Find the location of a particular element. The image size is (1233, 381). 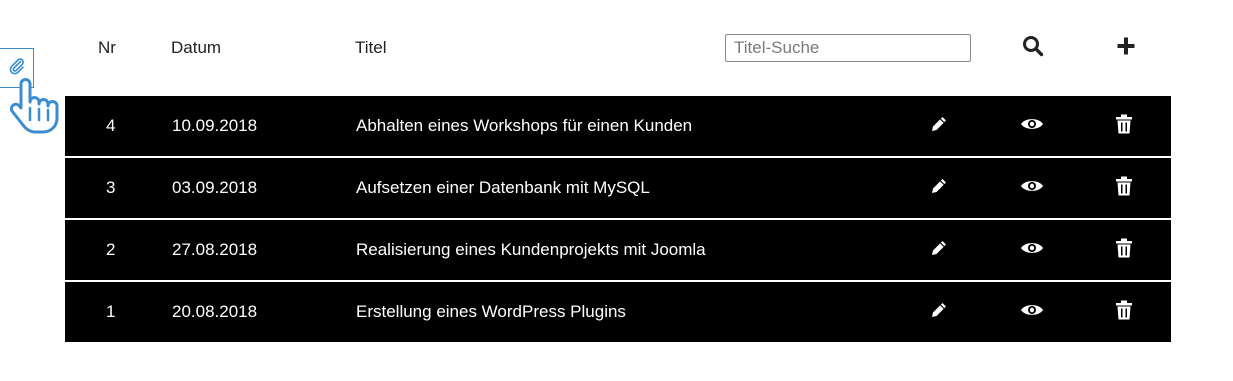

add-button is located at coordinates (1126, 48).